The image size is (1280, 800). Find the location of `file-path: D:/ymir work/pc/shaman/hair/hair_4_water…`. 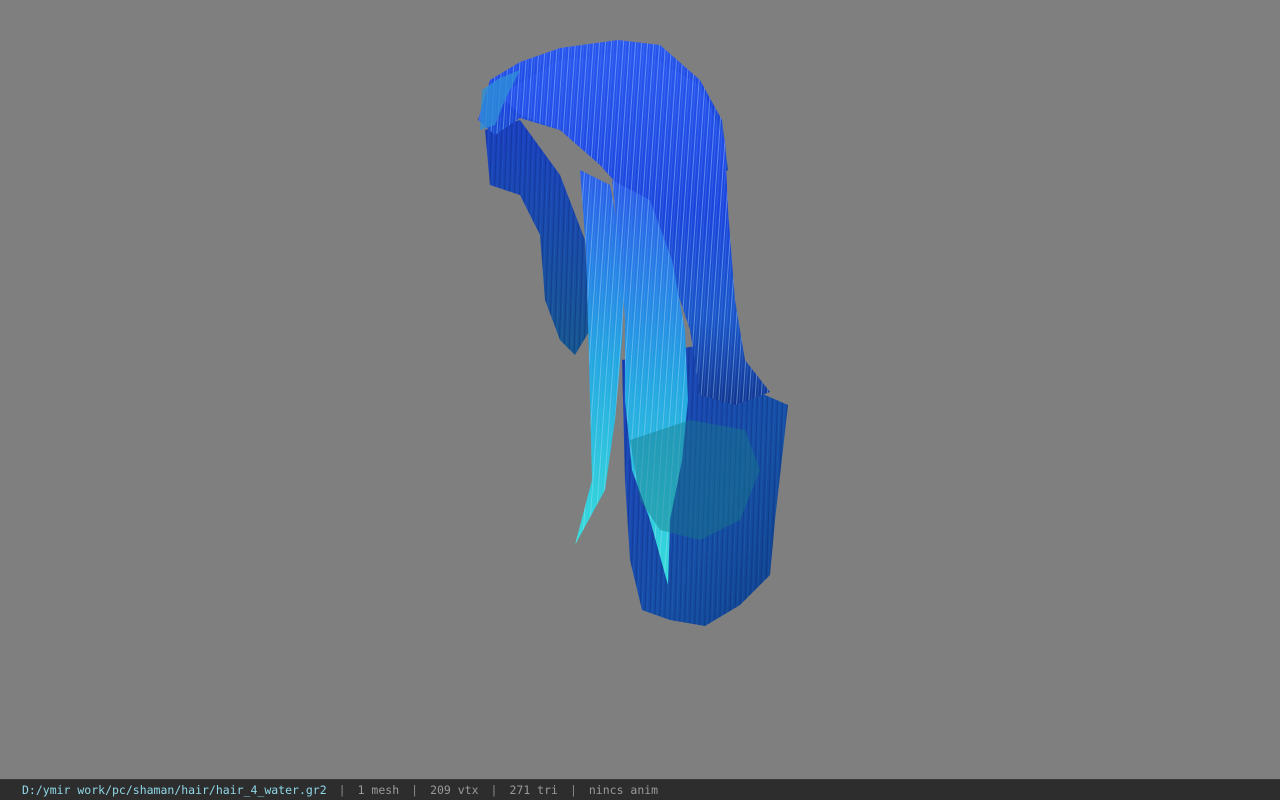

file-path: D:/ymir work/pc/shaman/hair/hair_4_water… is located at coordinates (174, 790).